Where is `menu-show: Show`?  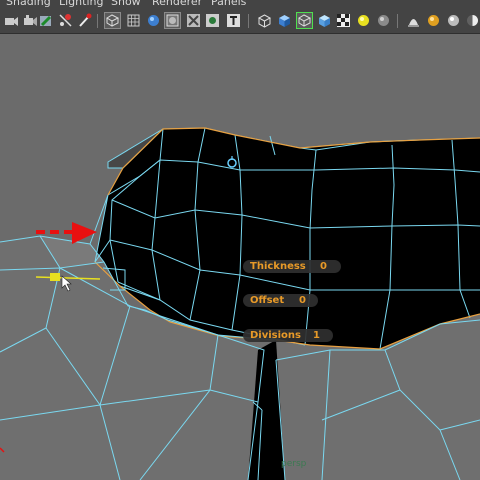
menu-show: Show is located at coordinates (126, 4).